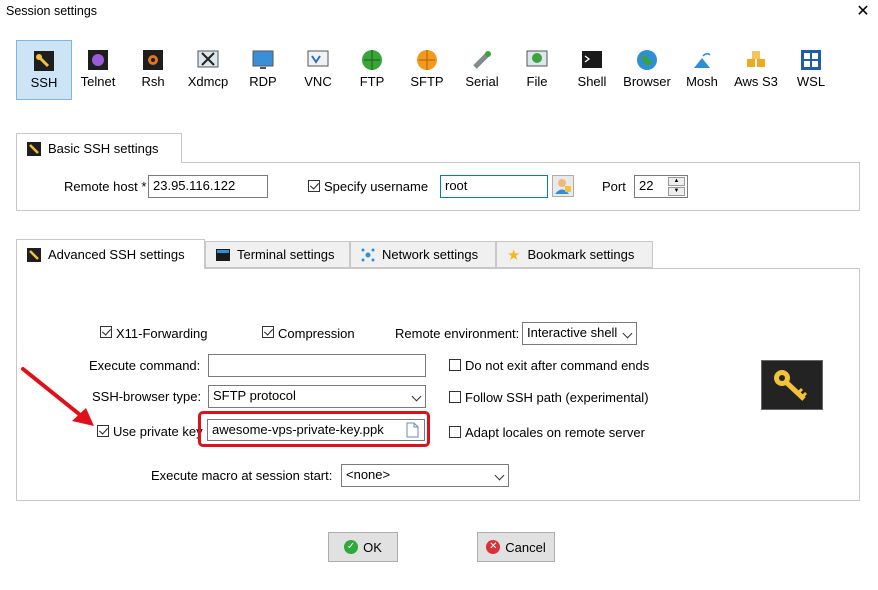 This screenshot has width=878, height=590. Describe the element at coordinates (455, 432) in the screenshot. I see `adapt-locales-checkbox` at that location.